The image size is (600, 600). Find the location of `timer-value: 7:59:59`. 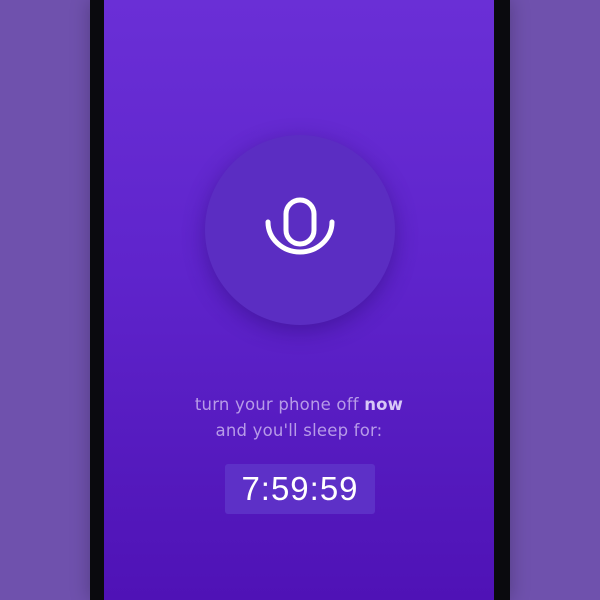

timer-value: 7:59:59 is located at coordinates (300, 488).